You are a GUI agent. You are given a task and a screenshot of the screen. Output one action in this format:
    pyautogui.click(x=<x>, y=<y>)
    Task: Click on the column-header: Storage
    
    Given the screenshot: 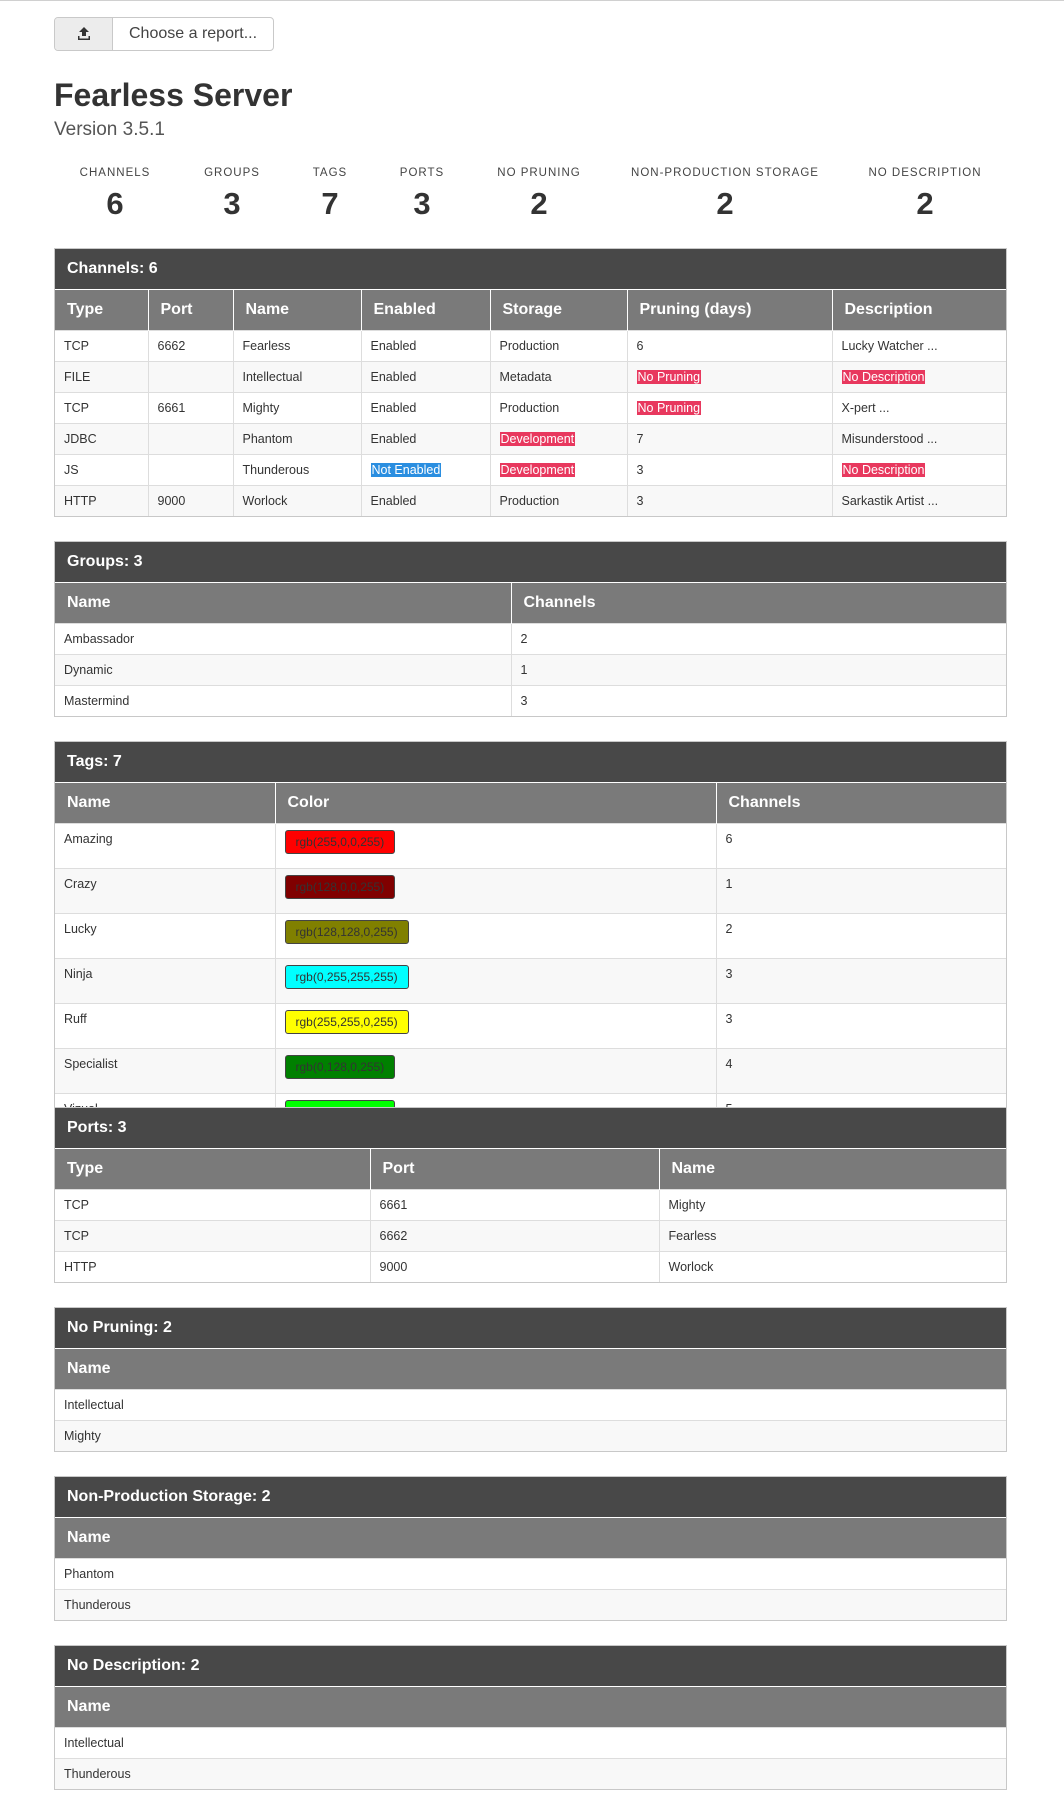 What is the action you would take?
    pyautogui.click(x=559, y=310)
    